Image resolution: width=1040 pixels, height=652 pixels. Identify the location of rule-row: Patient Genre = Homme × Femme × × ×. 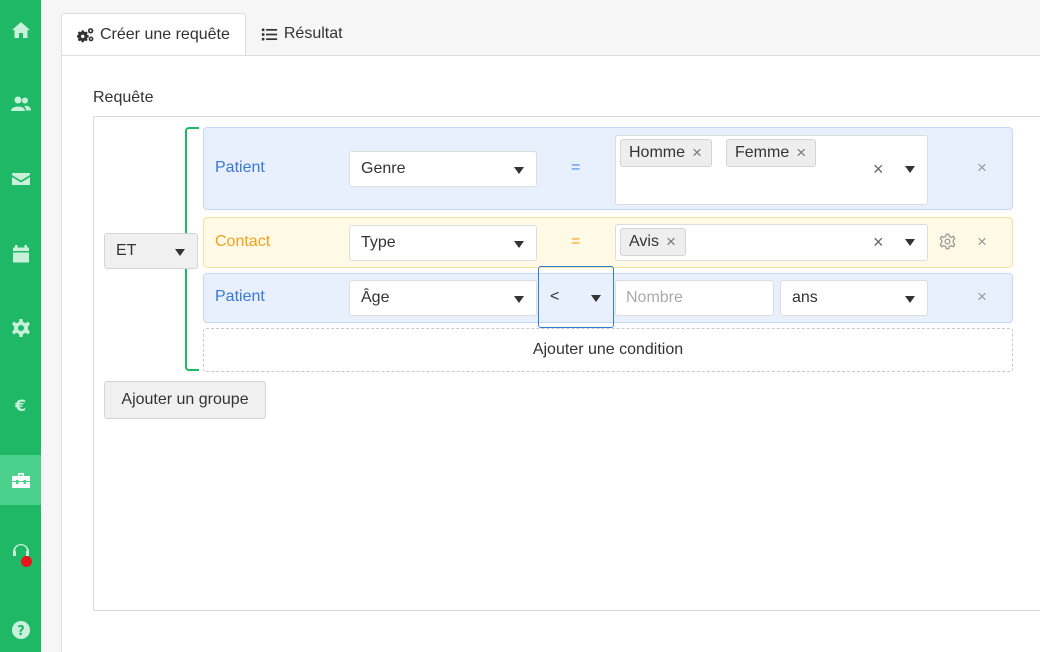
(608, 168).